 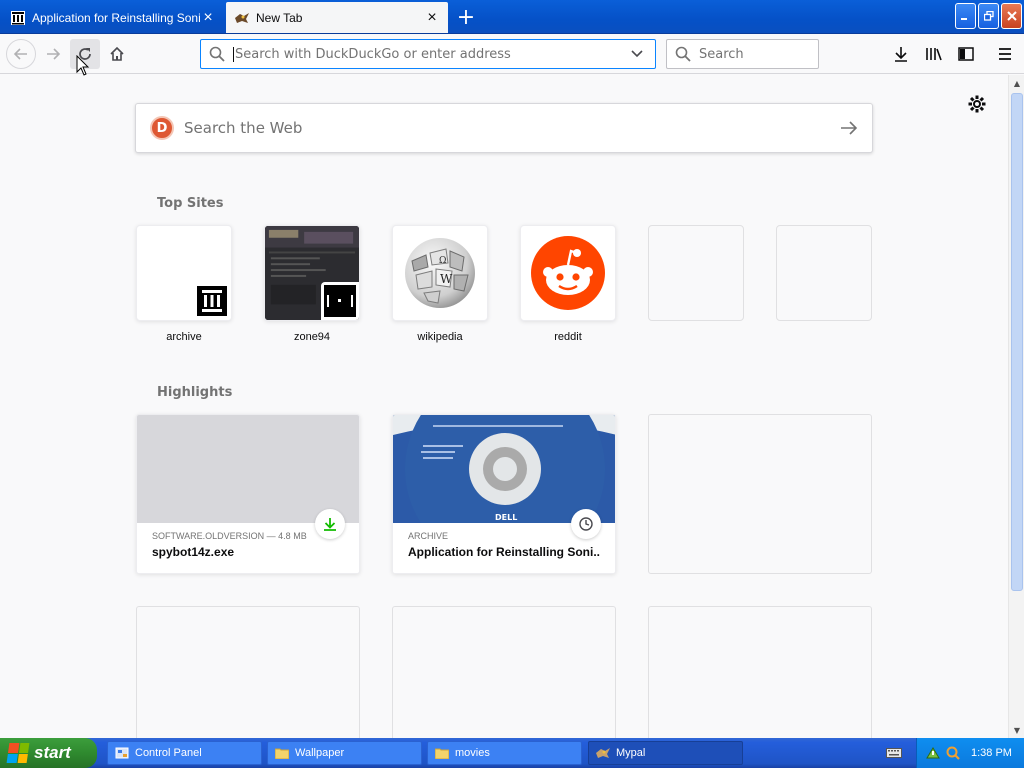 I want to click on scroll-down-arrow-icon: ▼, so click(x=1016, y=730).